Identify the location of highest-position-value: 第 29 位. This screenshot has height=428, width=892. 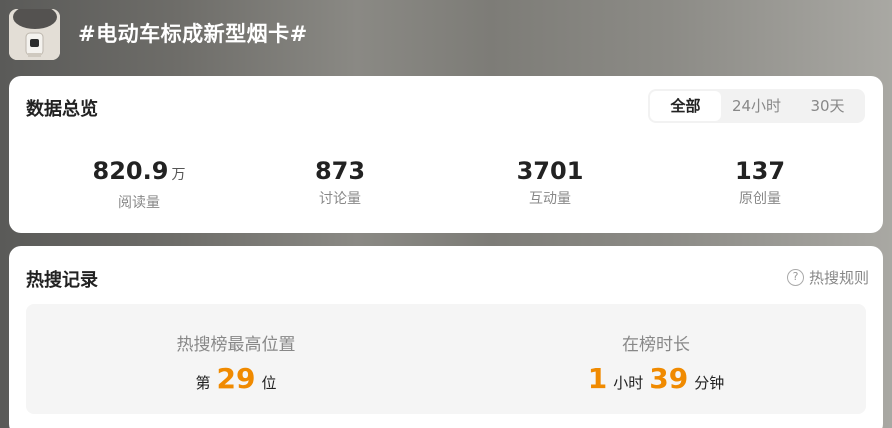
(236, 378).